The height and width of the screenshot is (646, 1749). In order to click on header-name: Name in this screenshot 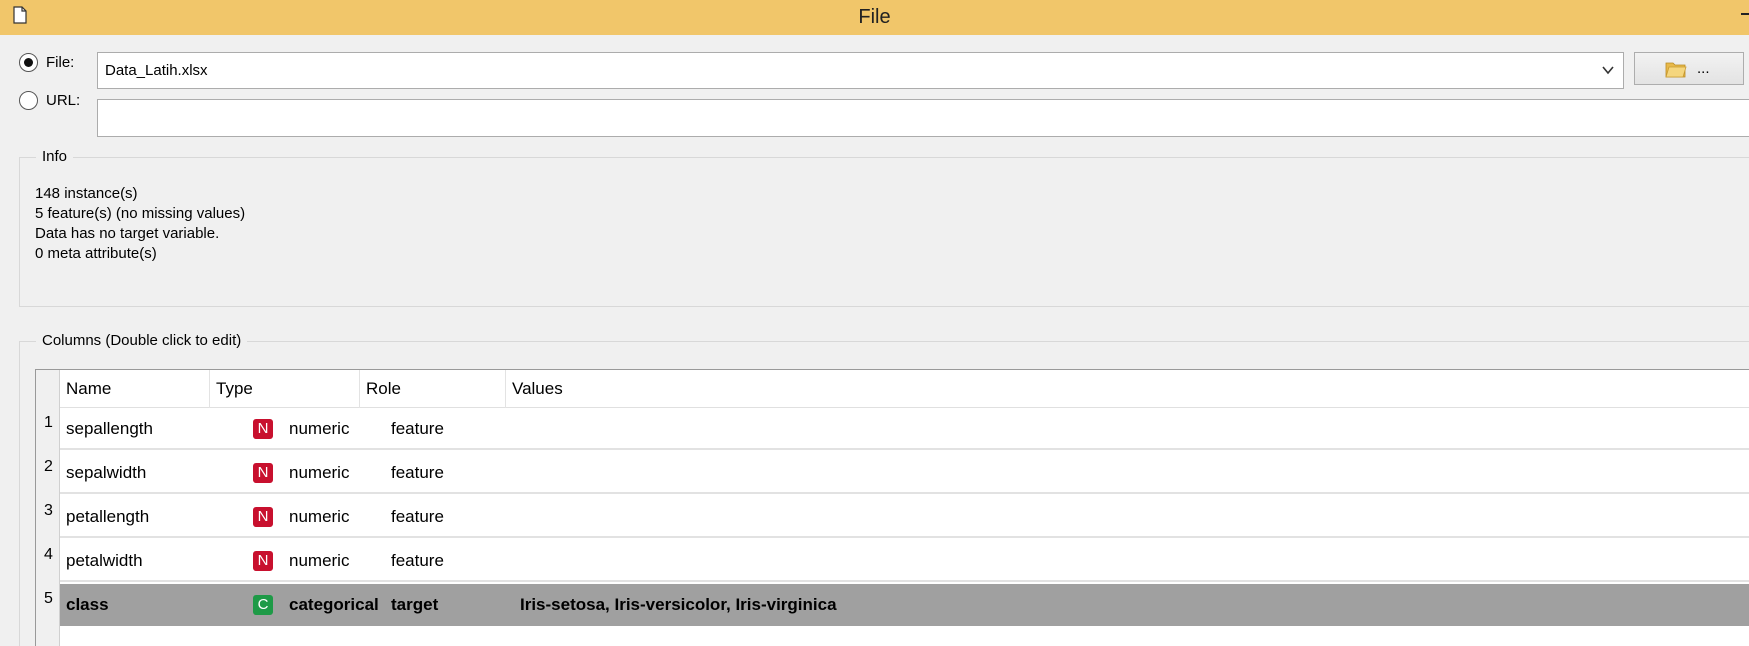, I will do `click(135, 389)`.